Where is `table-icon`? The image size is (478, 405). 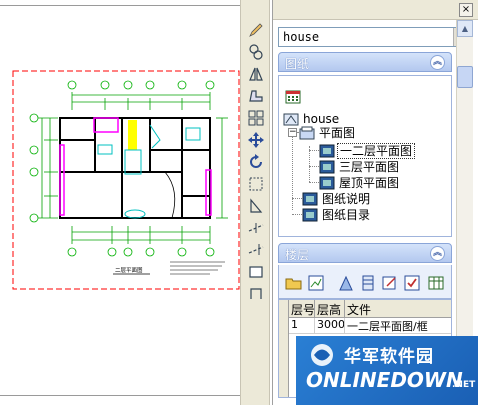 table-icon is located at coordinates (436, 283).